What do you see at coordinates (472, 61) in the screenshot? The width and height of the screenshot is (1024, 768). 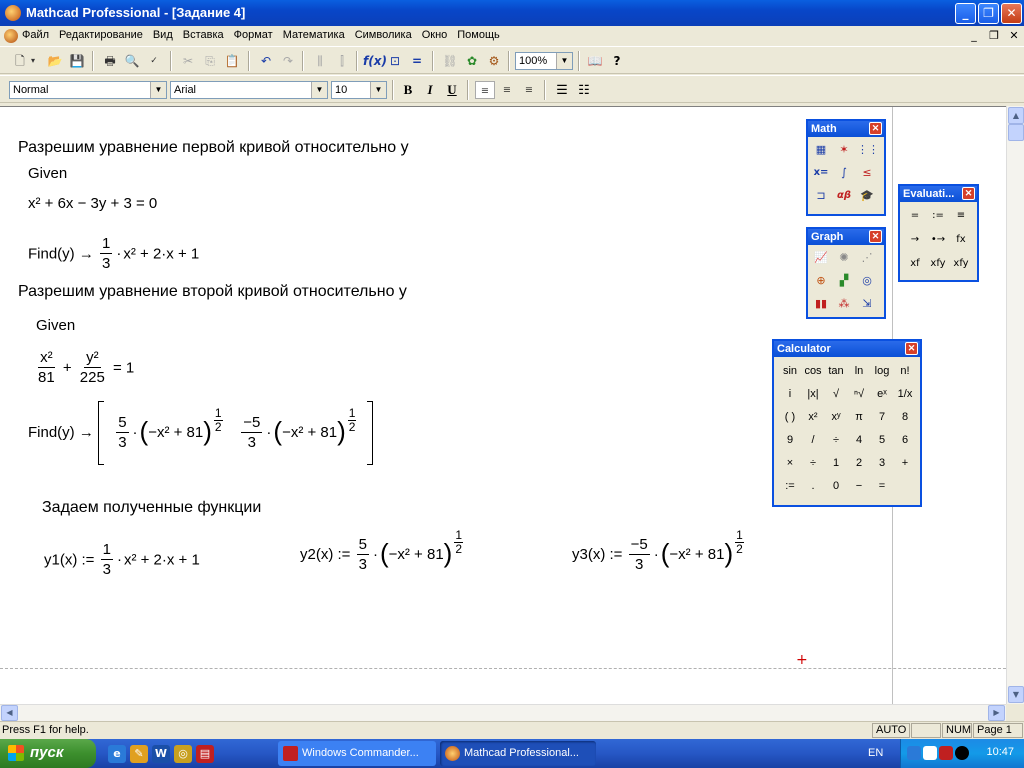 I see `insert-component-icon: ✿` at bounding box center [472, 61].